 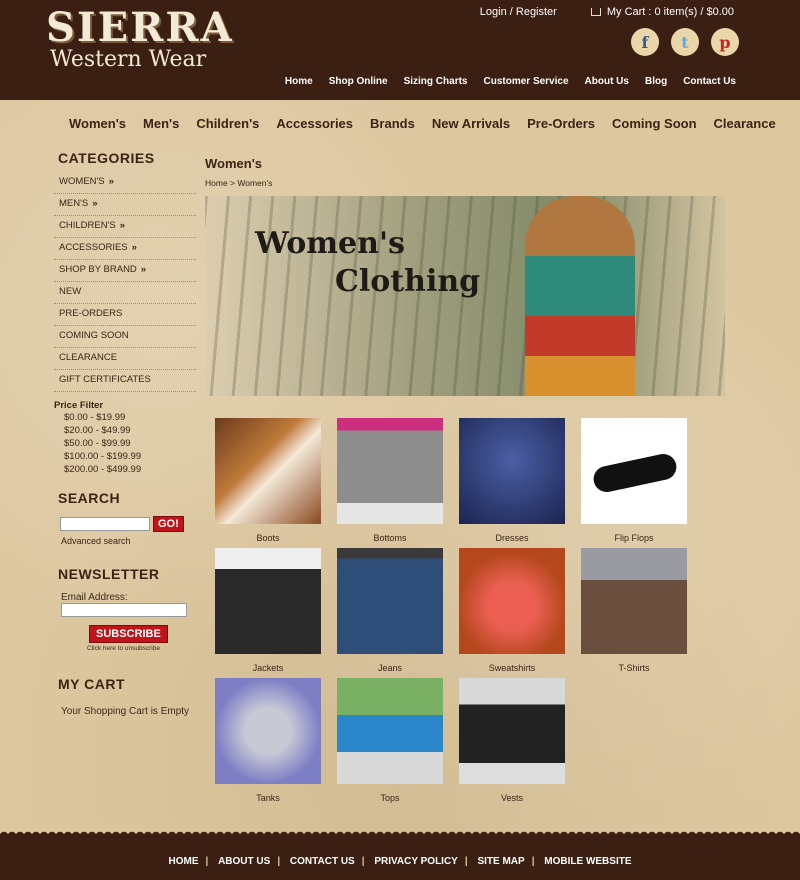 What do you see at coordinates (268, 668) in the screenshot?
I see `tile-label: Jackets` at bounding box center [268, 668].